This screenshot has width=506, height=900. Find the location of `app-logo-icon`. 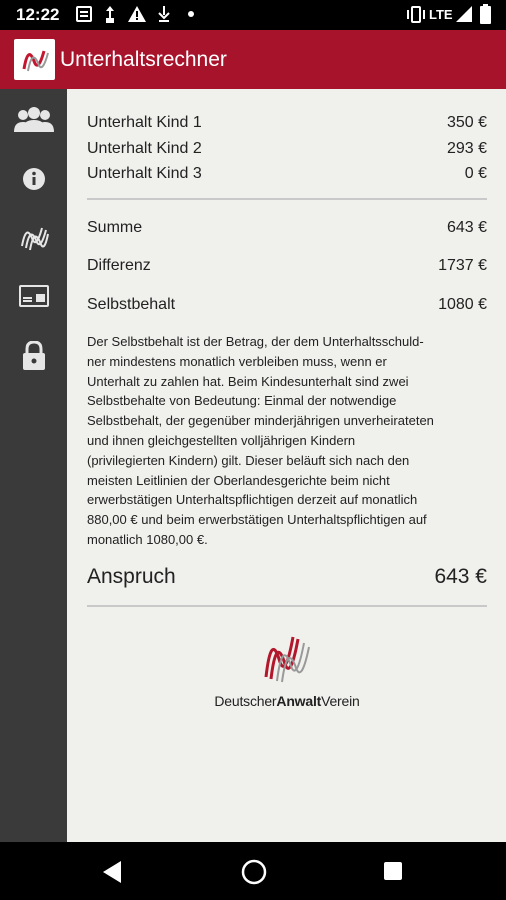

app-logo-icon is located at coordinates (35, 61).